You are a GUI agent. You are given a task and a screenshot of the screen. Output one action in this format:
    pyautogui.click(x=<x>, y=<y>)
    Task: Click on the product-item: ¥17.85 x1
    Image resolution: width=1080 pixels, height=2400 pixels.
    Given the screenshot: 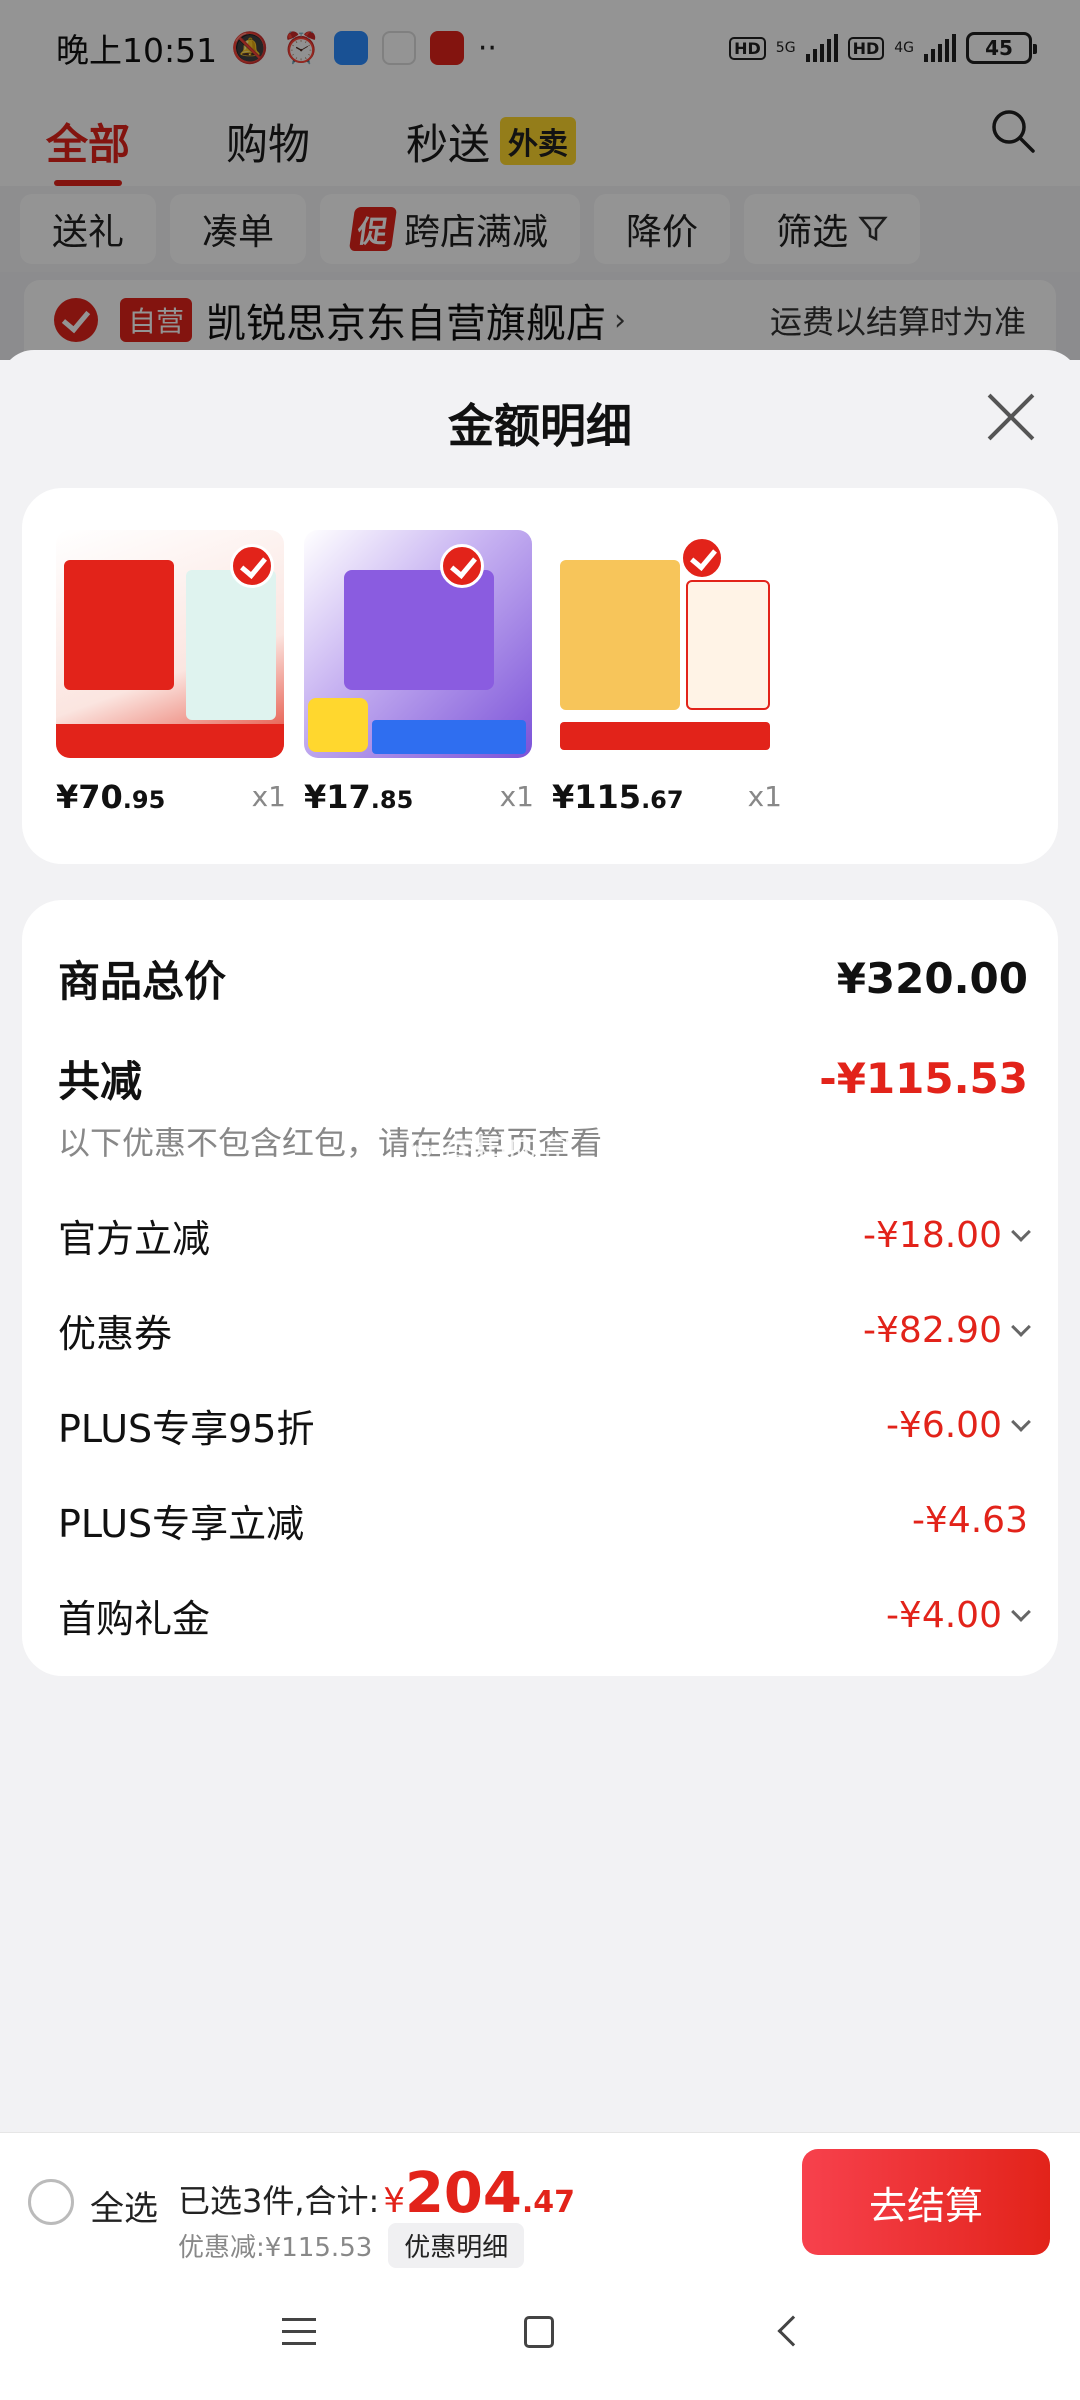 What is the action you would take?
    pyautogui.click(x=419, y=673)
    